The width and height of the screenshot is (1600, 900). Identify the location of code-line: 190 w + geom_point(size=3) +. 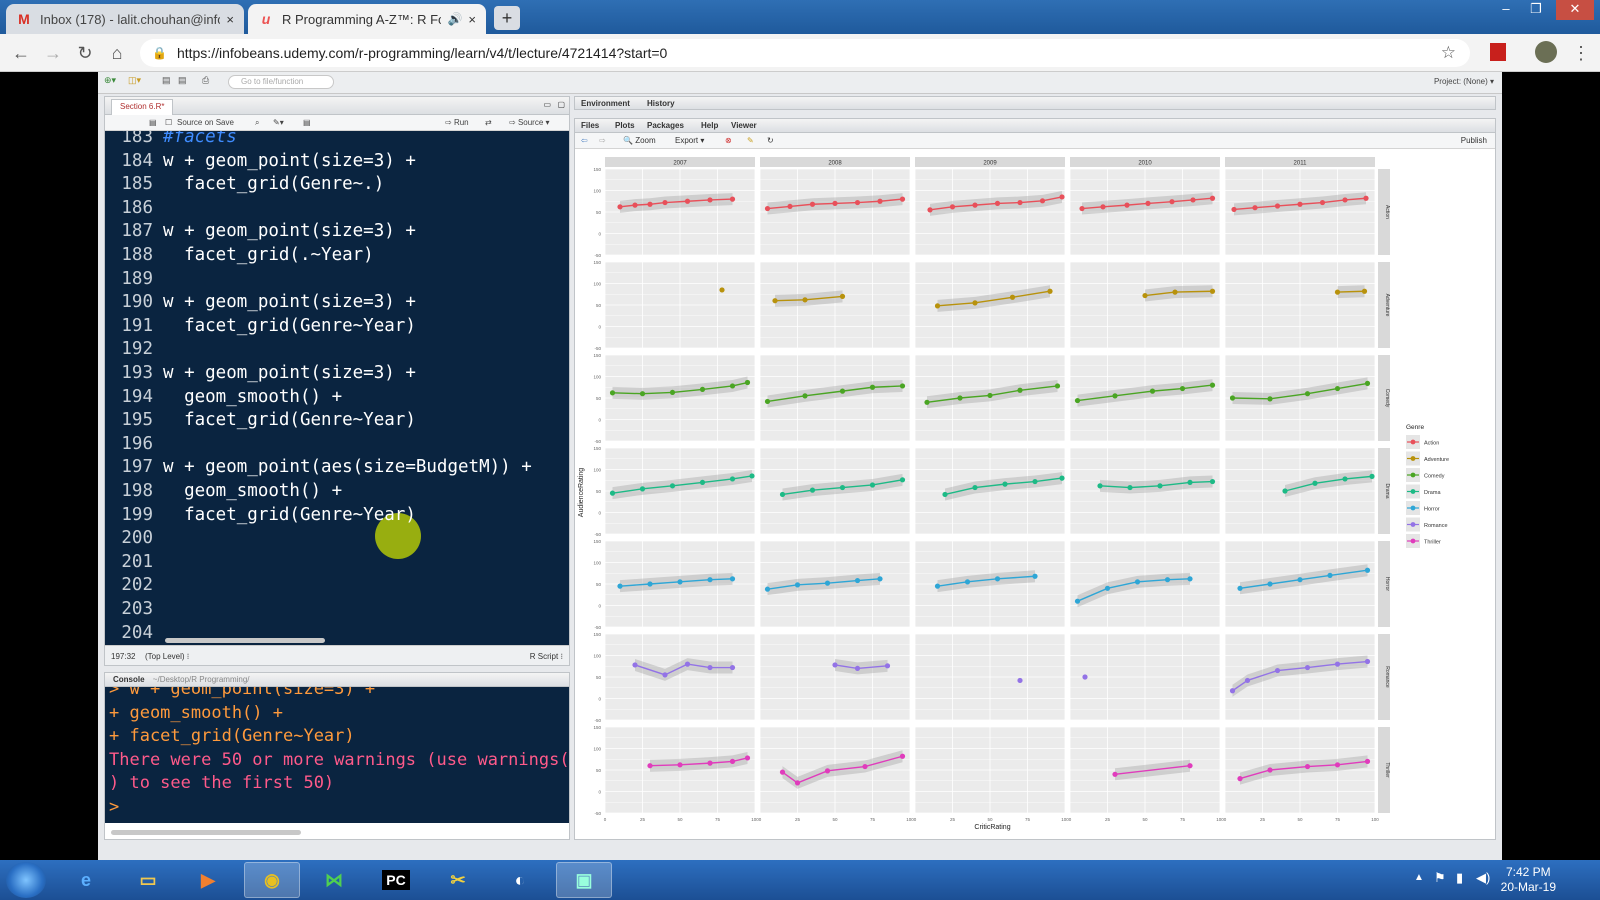
(335, 302).